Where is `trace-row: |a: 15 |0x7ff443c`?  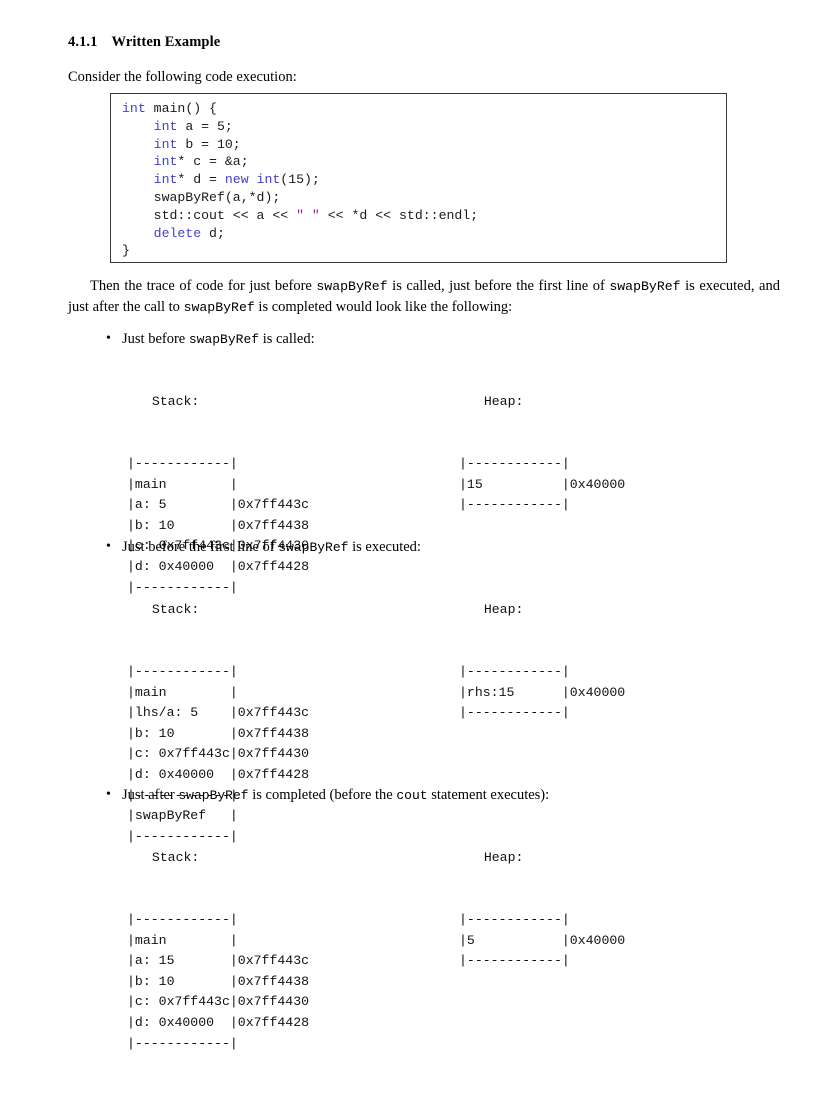 trace-row: |a: 15 |0x7ff443c is located at coordinates (218, 961).